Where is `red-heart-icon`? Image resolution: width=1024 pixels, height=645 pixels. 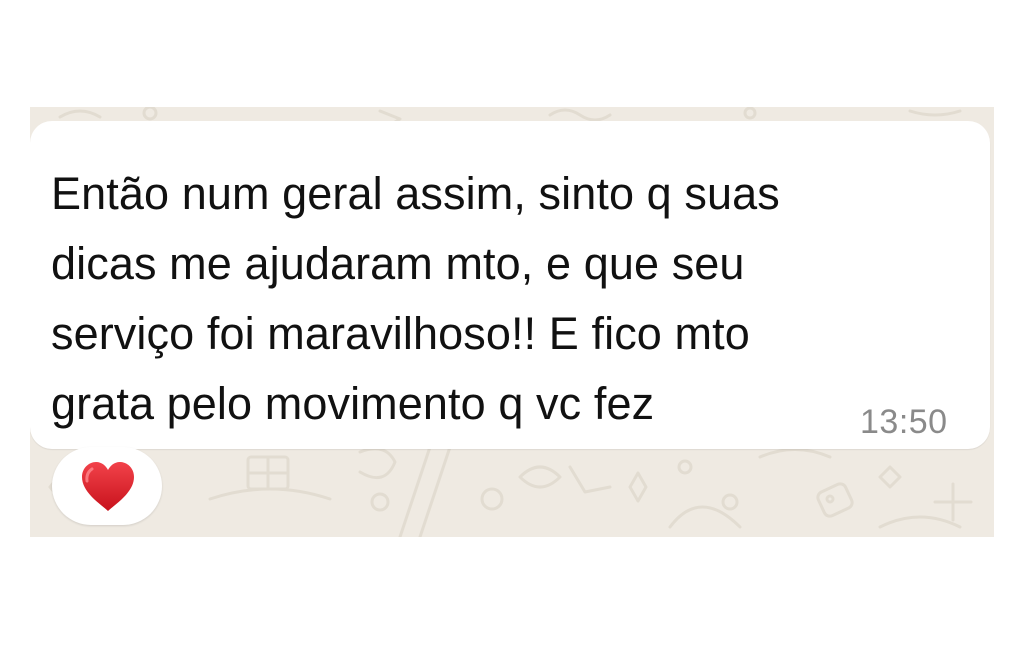
red-heart-icon is located at coordinates (108, 486).